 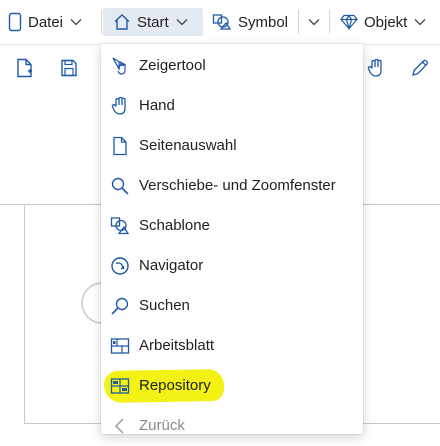 I want to click on ribbon-tab-bar: Datei Start Symbol Objekt, so click(x=220, y=22).